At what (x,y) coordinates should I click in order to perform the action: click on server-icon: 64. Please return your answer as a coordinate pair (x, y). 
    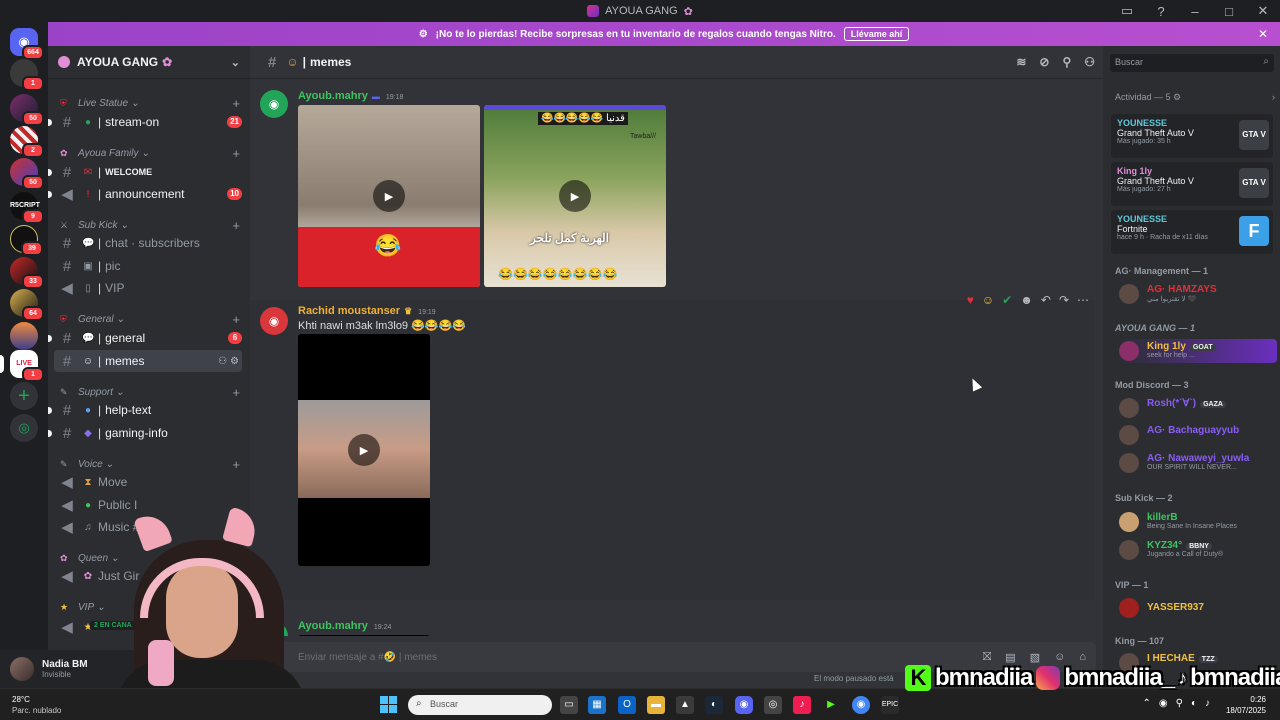
    Looking at the image, I should click on (27, 305).